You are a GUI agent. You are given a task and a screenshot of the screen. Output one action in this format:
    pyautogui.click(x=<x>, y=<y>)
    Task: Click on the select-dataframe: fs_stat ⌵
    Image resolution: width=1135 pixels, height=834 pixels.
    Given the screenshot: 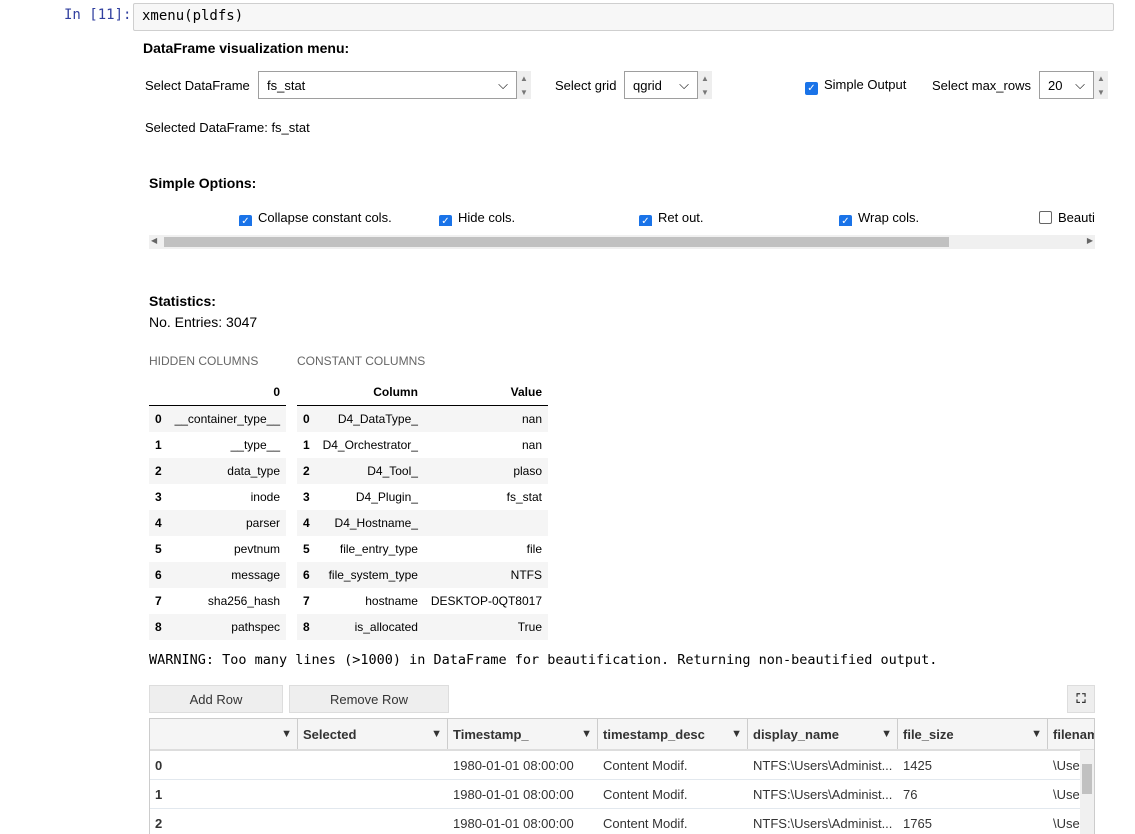 What is the action you would take?
    pyautogui.click(x=387, y=85)
    